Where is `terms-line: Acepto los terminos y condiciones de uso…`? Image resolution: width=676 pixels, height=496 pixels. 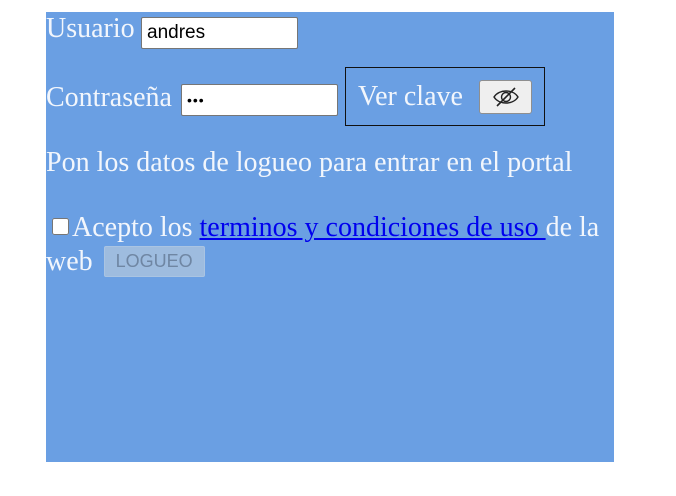
terms-line: Acepto los terminos y condiciones de uso… is located at coordinates (330, 245).